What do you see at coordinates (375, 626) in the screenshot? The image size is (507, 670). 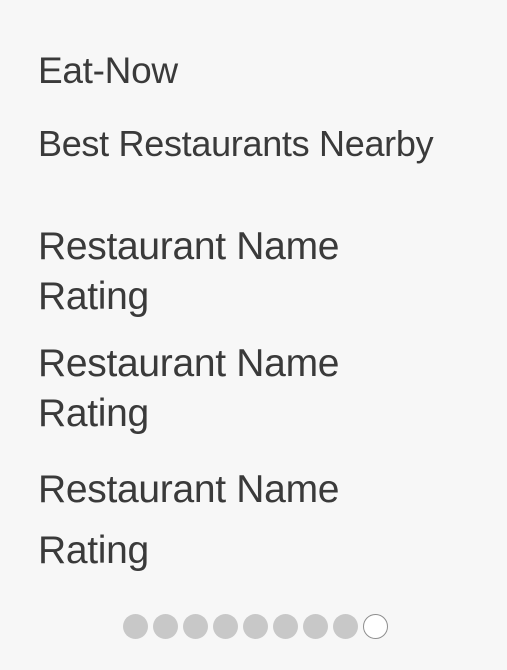 I see `page-dot-active` at bounding box center [375, 626].